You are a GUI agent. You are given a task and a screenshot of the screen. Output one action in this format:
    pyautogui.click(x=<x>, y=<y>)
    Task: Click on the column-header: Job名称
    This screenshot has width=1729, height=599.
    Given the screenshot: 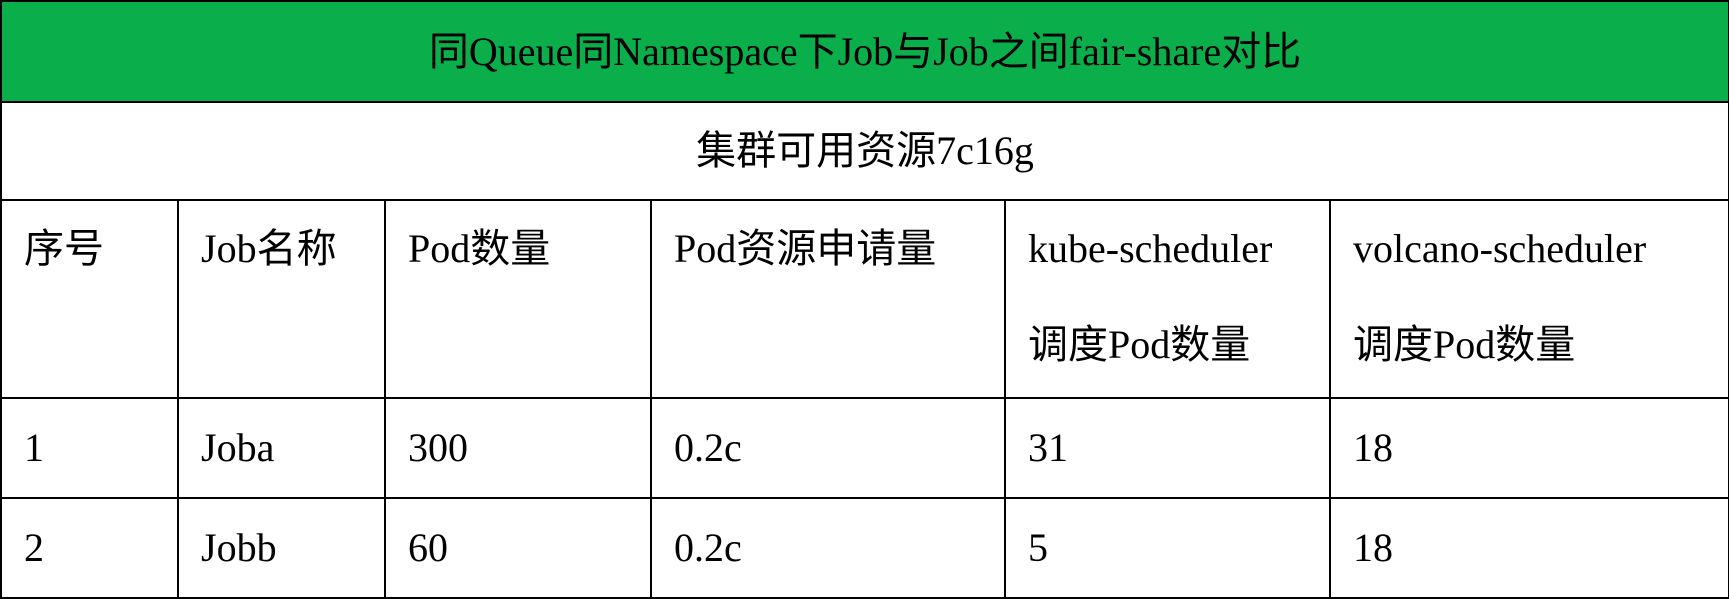 What is the action you would take?
    pyautogui.click(x=281, y=299)
    